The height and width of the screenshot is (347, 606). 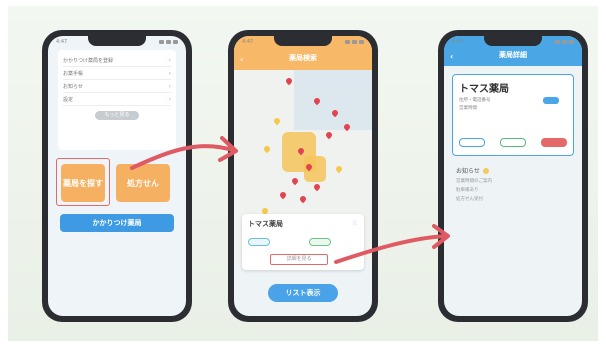 What do you see at coordinates (513, 115) in the screenshot?
I see `pharmacy-detail-card: トマス薬局 住所・電話番号 営業時間` at bounding box center [513, 115].